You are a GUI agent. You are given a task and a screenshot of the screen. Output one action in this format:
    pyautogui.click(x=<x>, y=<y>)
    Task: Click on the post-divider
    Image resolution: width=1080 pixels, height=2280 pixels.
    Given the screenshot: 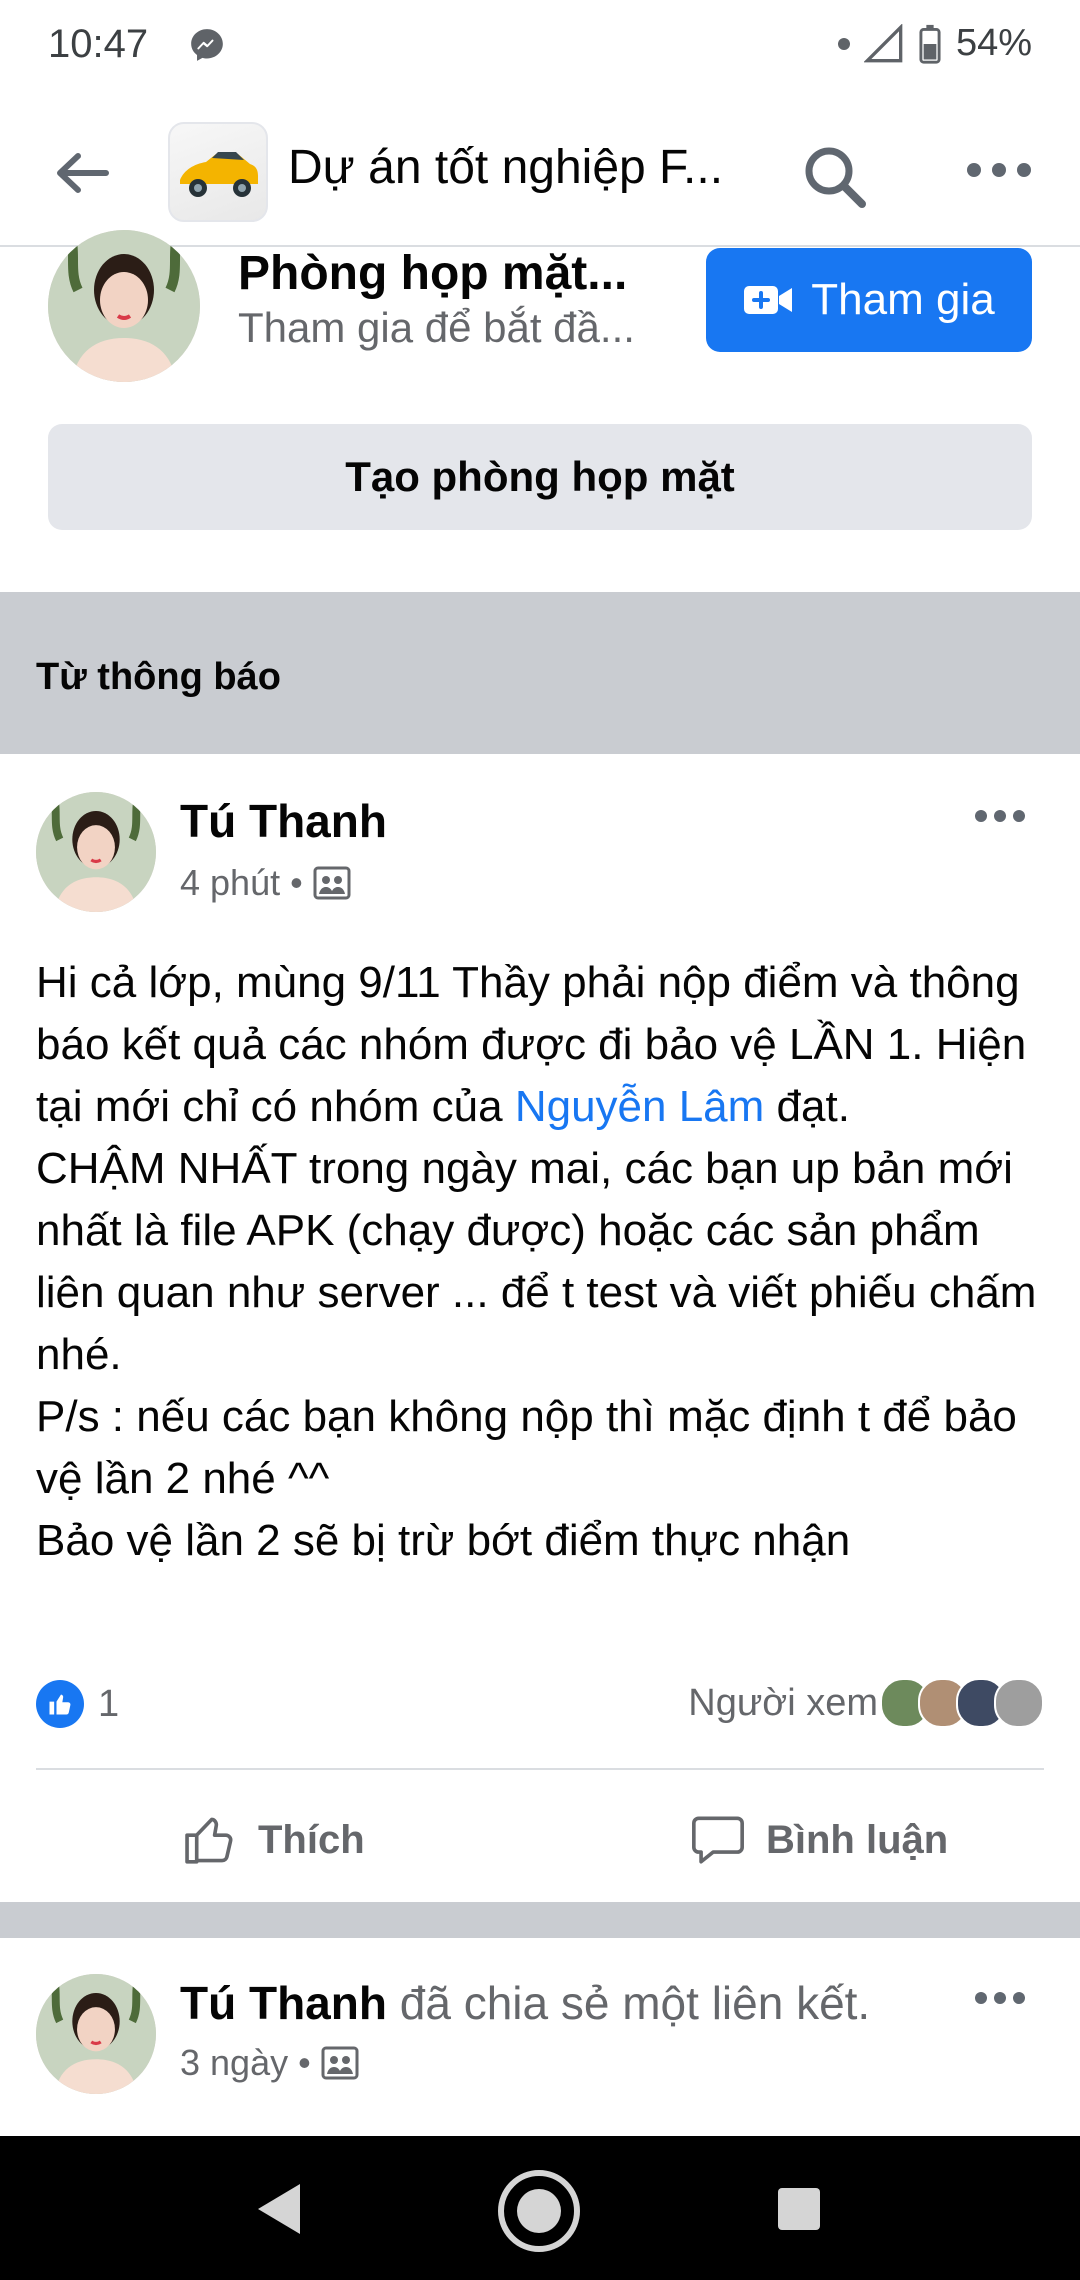 What is the action you would take?
    pyautogui.click(x=540, y=1769)
    